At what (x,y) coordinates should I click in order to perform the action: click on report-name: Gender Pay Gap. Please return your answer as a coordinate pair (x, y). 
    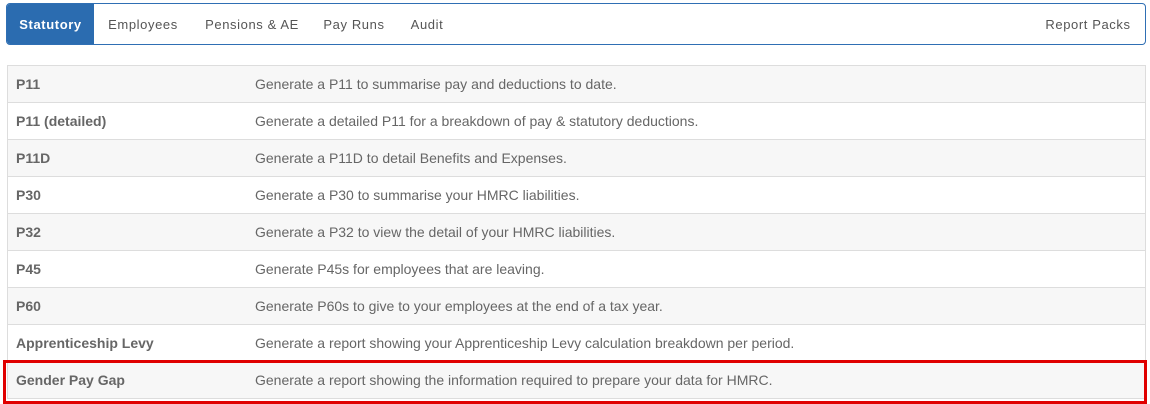
    Looking at the image, I should click on (70, 380).